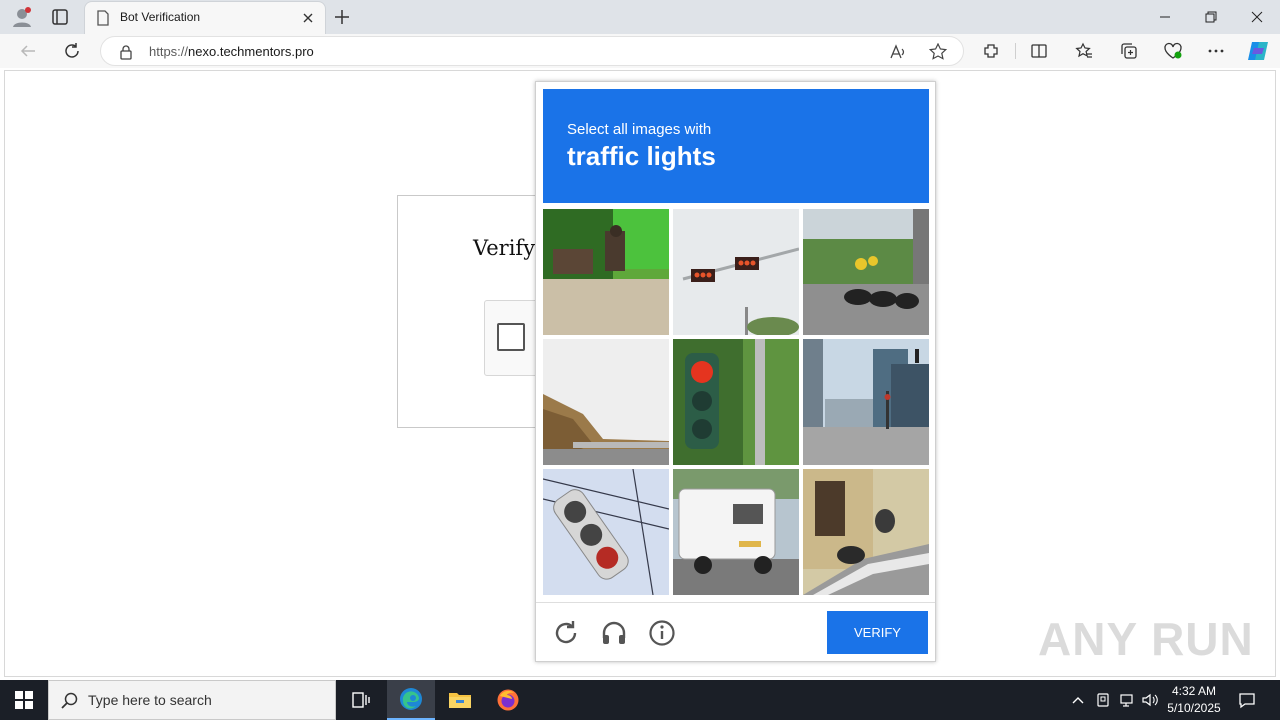 The width and height of the screenshot is (1280, 720). Describe the element at coordinates (72, 51) in the screenshot. I see `refresh-icon` at that location.